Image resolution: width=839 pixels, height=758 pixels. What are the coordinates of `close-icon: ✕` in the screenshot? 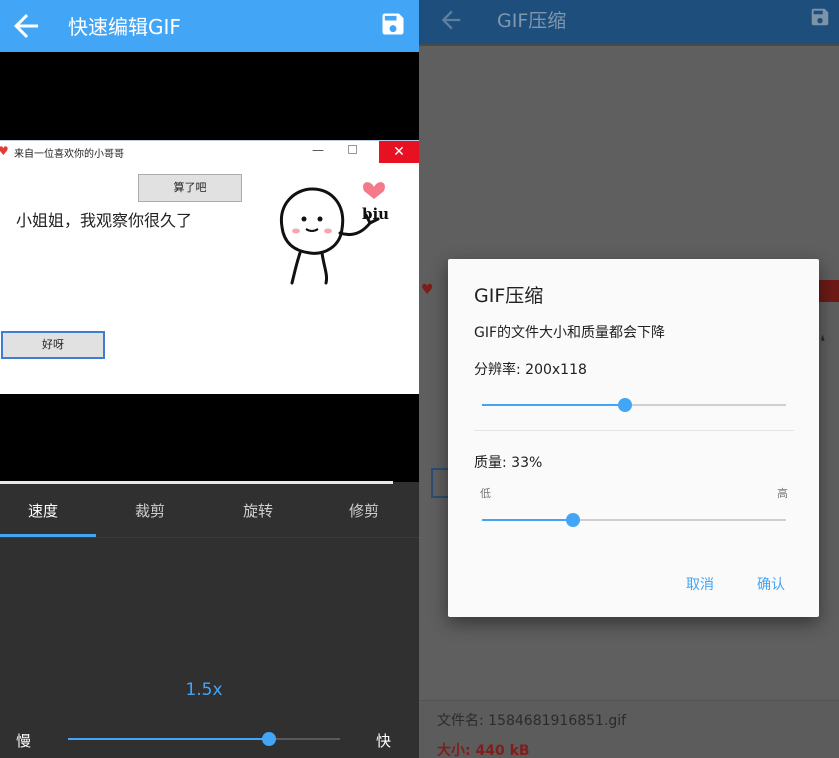 It's located at (399, 152).